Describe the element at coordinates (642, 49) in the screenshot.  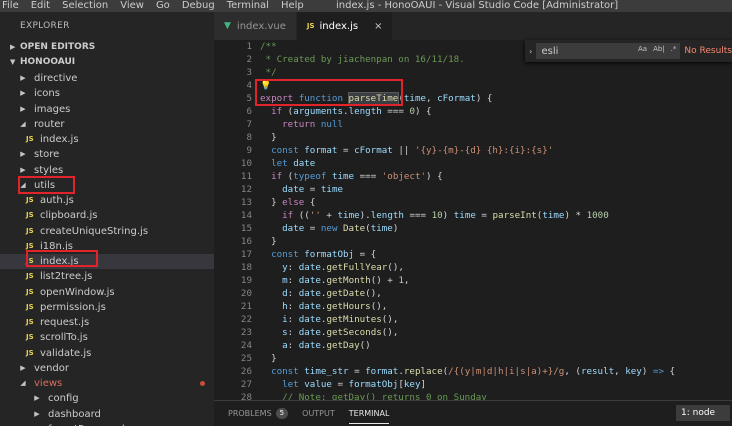
I see `match-case-icon: Aa` at that location.